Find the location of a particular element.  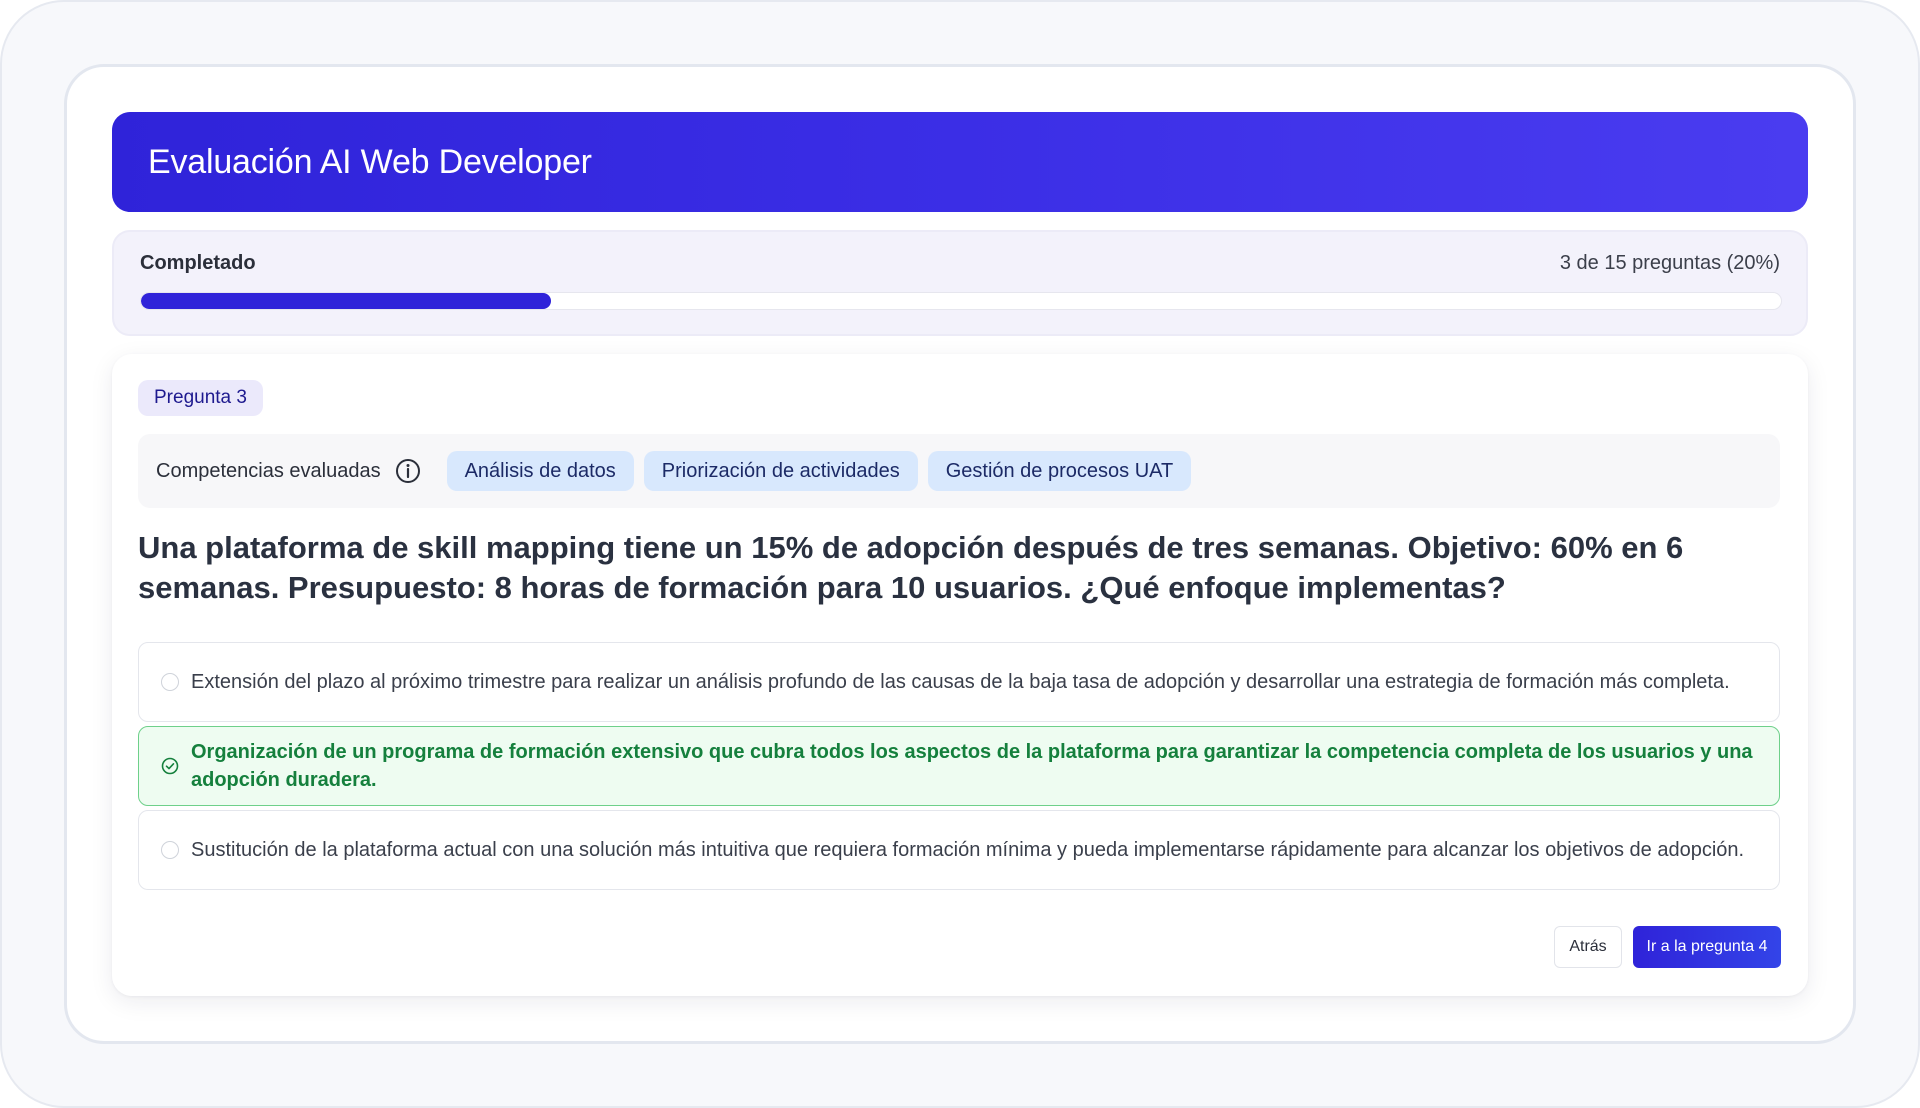

back-button: Atrás is located at coordinates (1588, 947).